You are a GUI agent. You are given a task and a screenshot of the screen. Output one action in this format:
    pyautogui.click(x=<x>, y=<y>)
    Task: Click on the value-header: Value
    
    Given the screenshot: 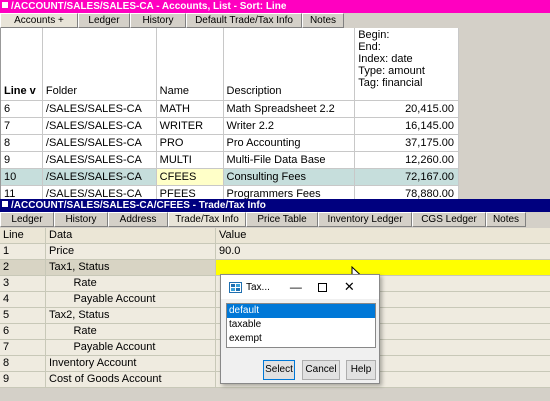 What is the action you would take?
    pyautogui.click(x=383, y=235)
    